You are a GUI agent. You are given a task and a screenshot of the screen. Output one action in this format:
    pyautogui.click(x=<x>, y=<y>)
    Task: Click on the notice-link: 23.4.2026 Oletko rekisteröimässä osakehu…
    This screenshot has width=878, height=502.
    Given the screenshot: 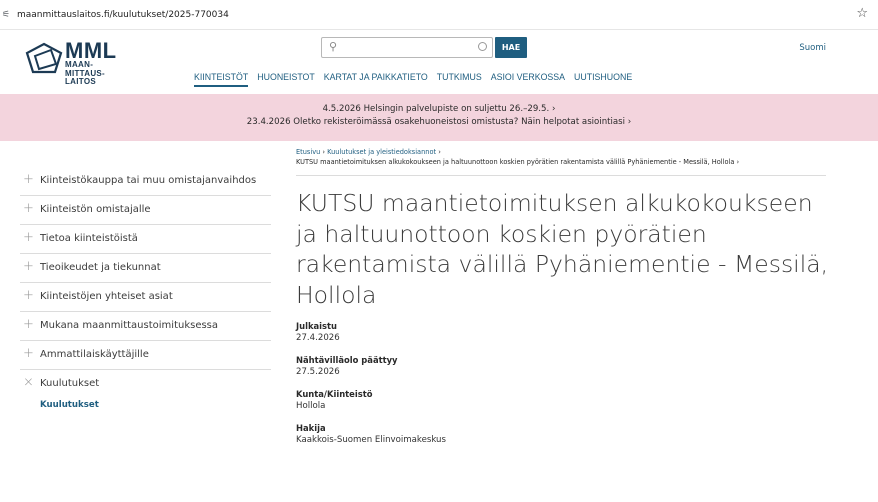 What is the action you would take?
    pyautogui.click(x=439, y=122)
    